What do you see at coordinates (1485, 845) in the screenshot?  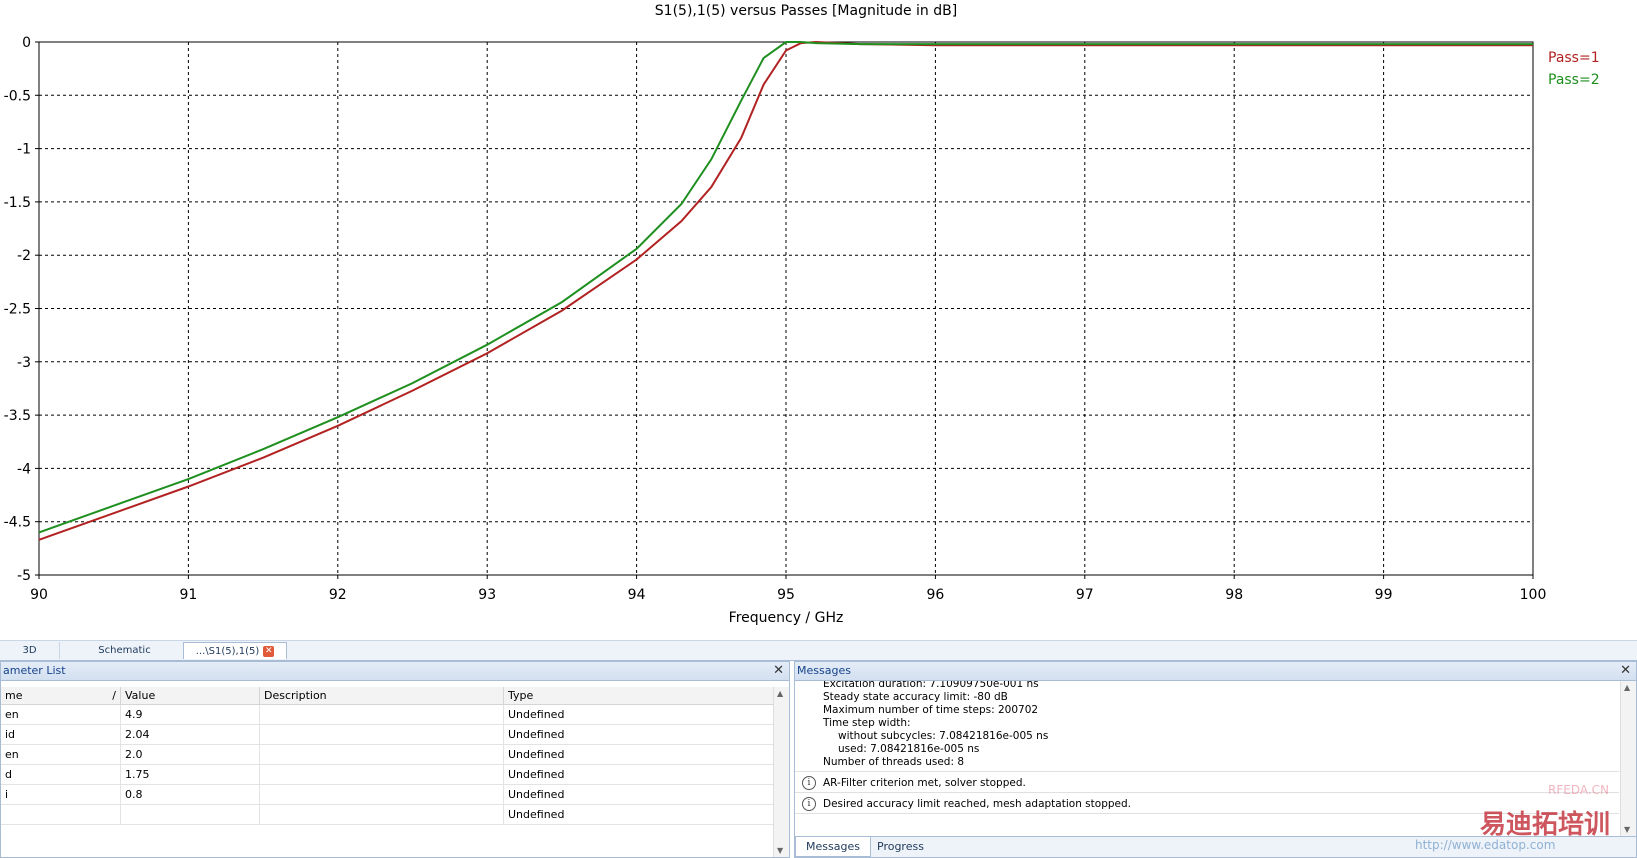 I see `watermark-url: http://www.edatop.com` at bounding box center [1485, 845].